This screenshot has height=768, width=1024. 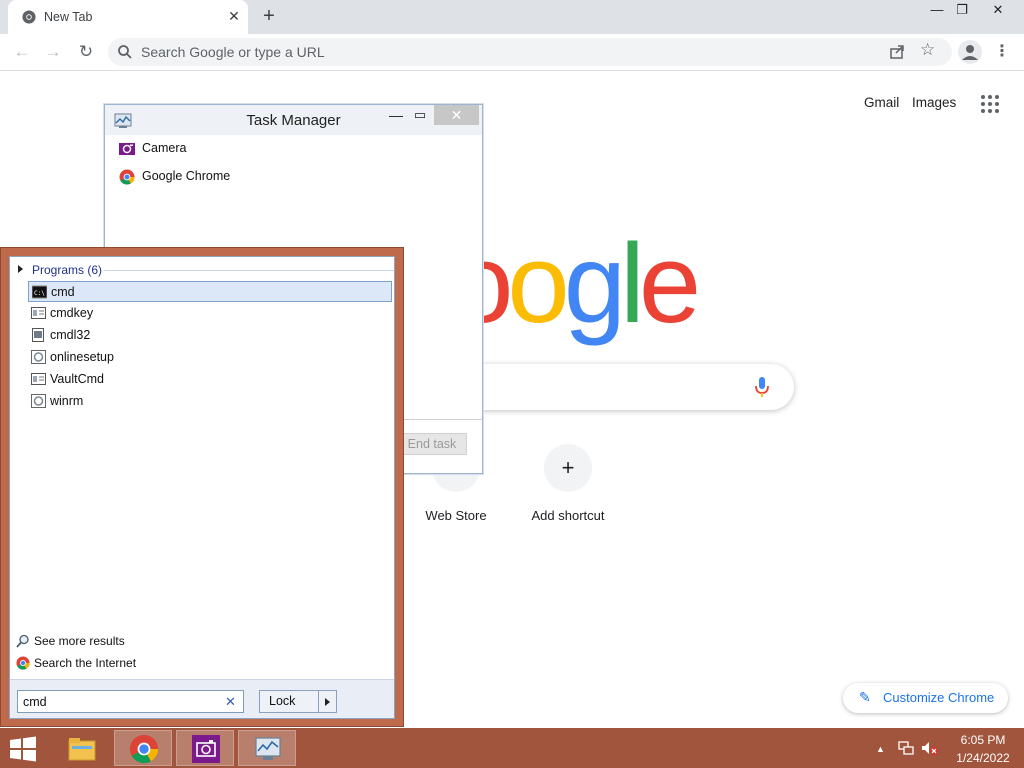 I want to click on start-search-footer: cmd ✕ Lock, so click(x=202, y=698).